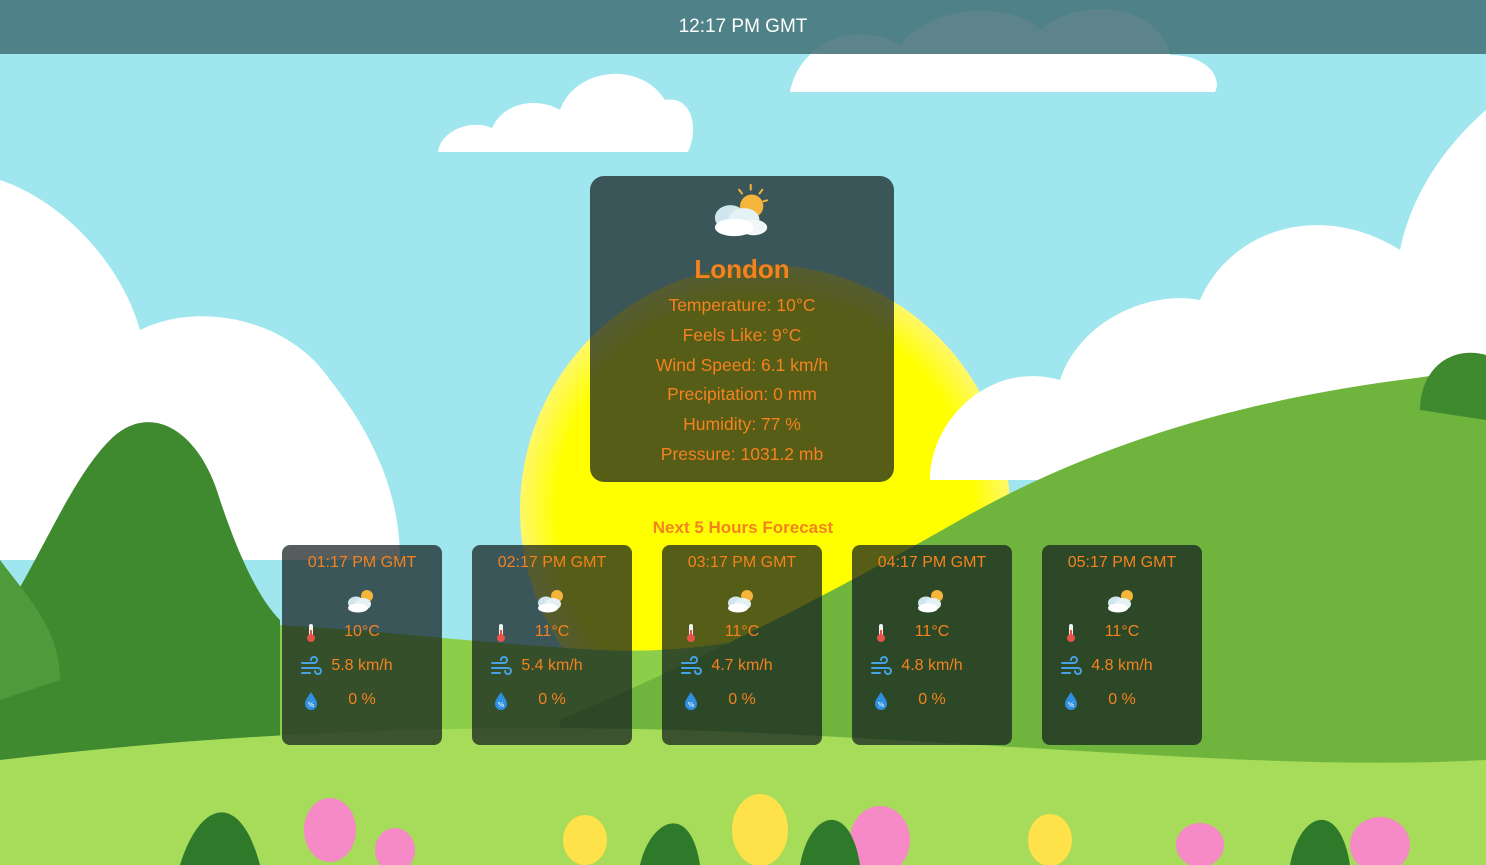 The width and height of the screenshot is (1486, 865). Describe the element at coordinates (742, 562) in the screenshot. I see `forecast-time: 03:17 PM GMT` at that location.